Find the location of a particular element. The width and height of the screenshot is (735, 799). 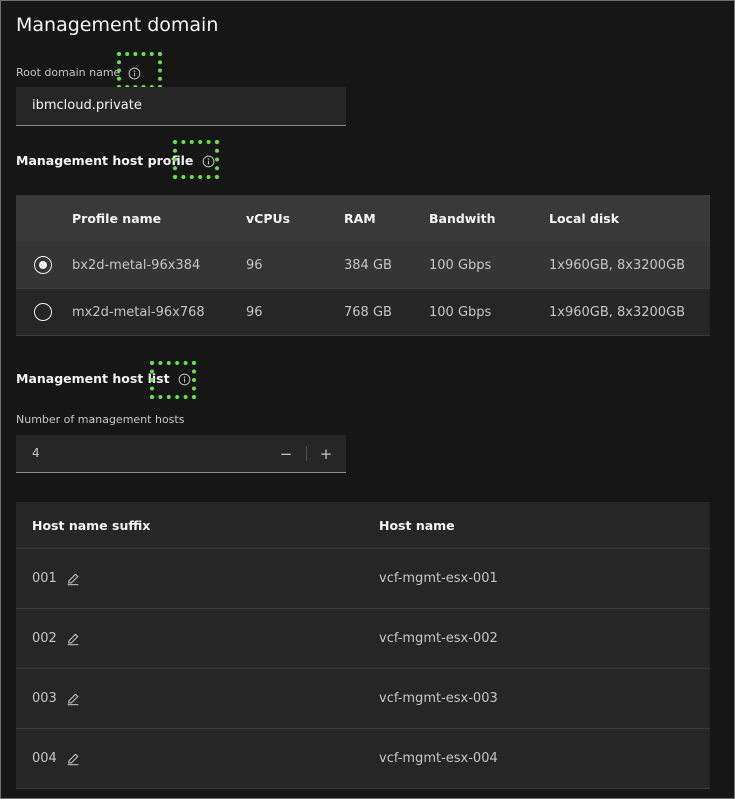

table-row: 001 vcf-mgmt-esx-001 is located at coordinates (363, 579).